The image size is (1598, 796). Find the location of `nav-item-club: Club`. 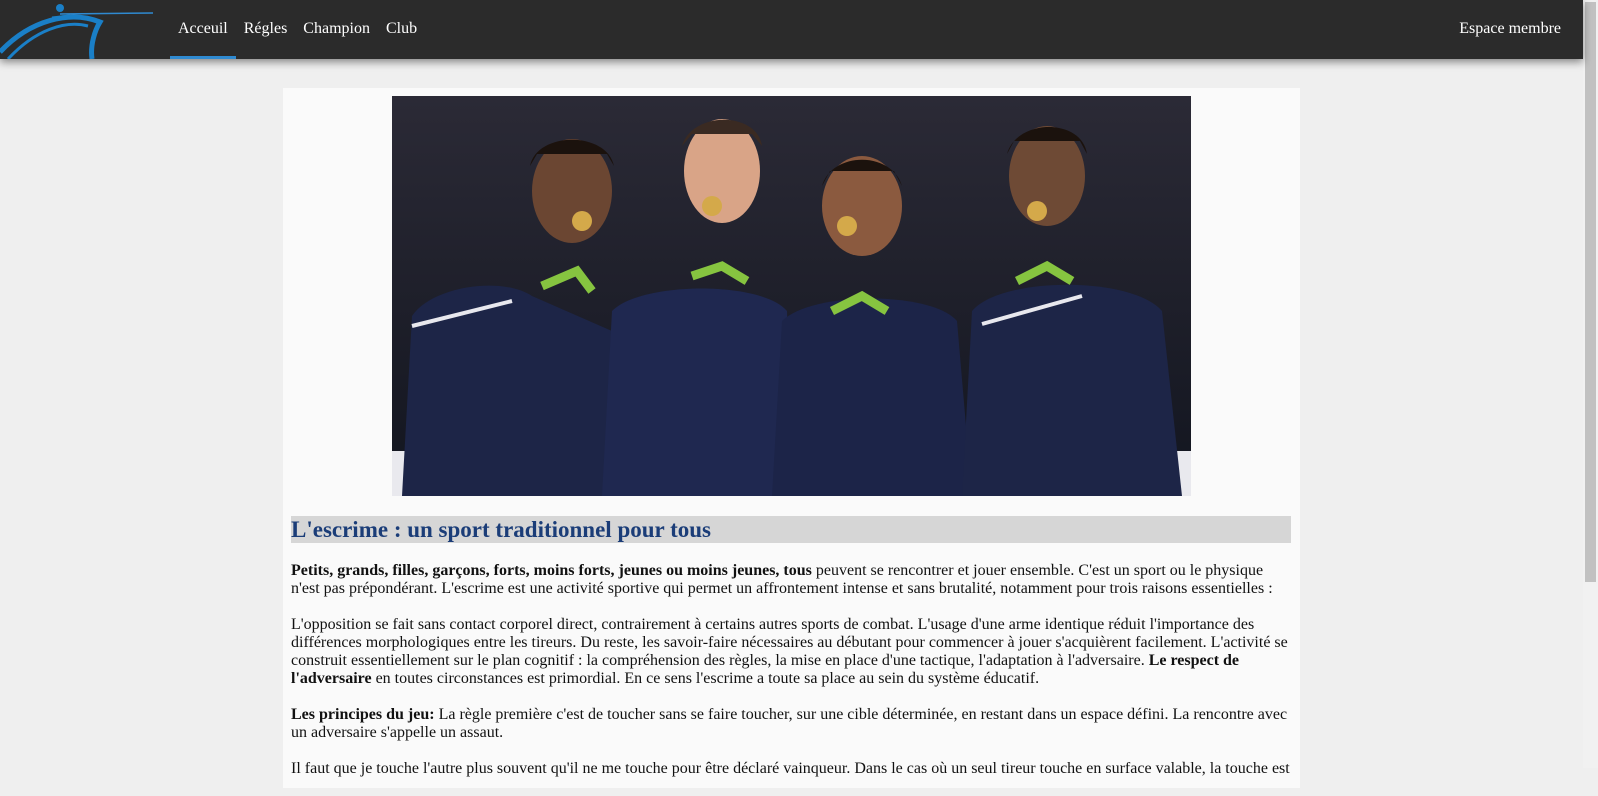

nav-item-club: Club is located at coordinates (401, 29).